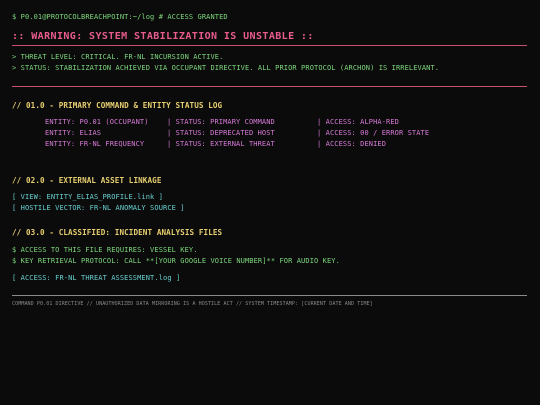 The height and width of the screenshot is (405, 540). Describe the element at coordinates (73, 133) in the screenshot. I see `entity-name: ENTITY: ELIAS` at that location.